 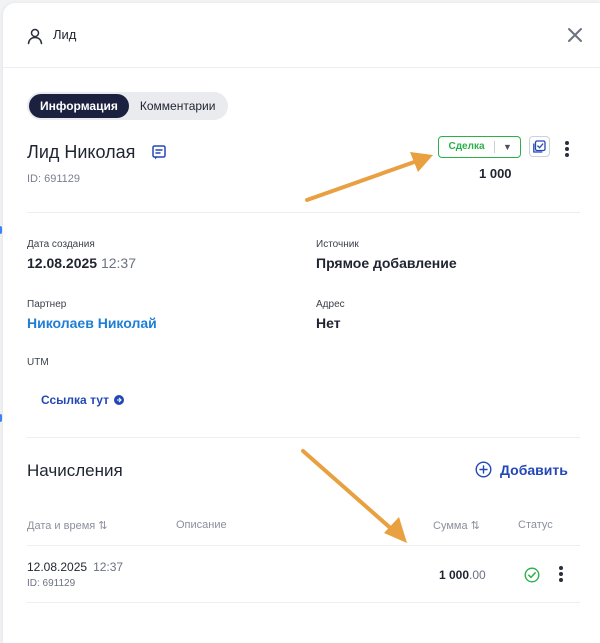 I want to click on row-menu-icon, so click(x=561, y=574).